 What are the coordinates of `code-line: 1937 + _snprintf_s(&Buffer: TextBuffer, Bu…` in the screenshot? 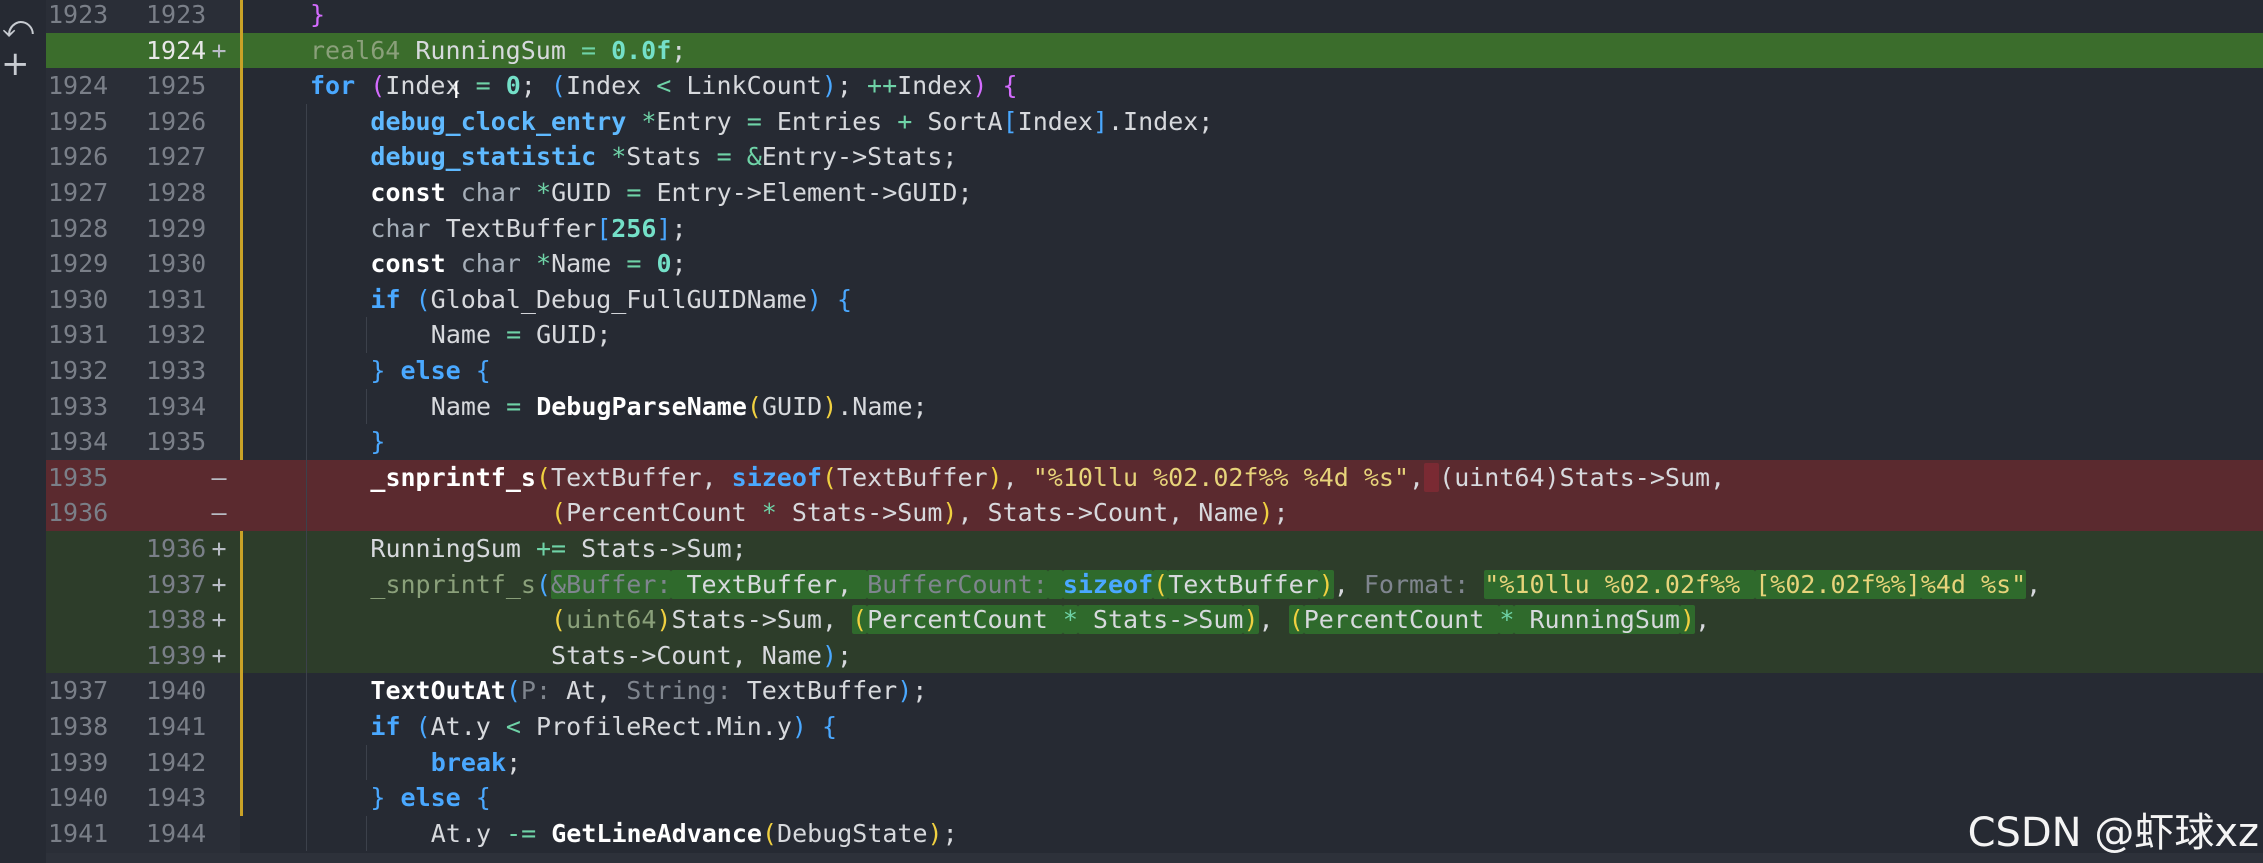 It's located at (1154, 584).